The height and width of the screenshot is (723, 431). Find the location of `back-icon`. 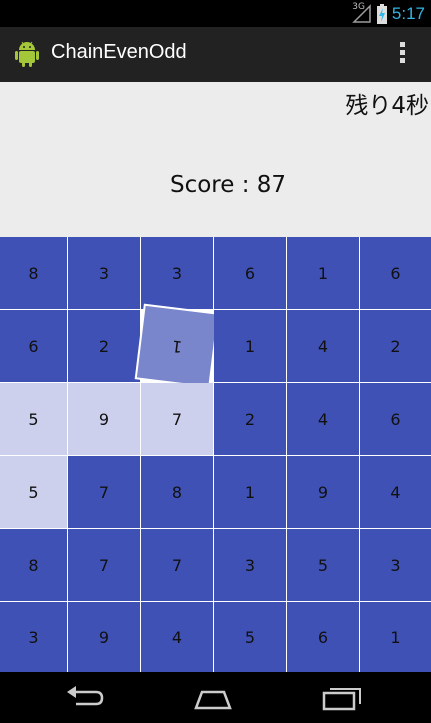

back-icon is located at coordinates (85, 697).